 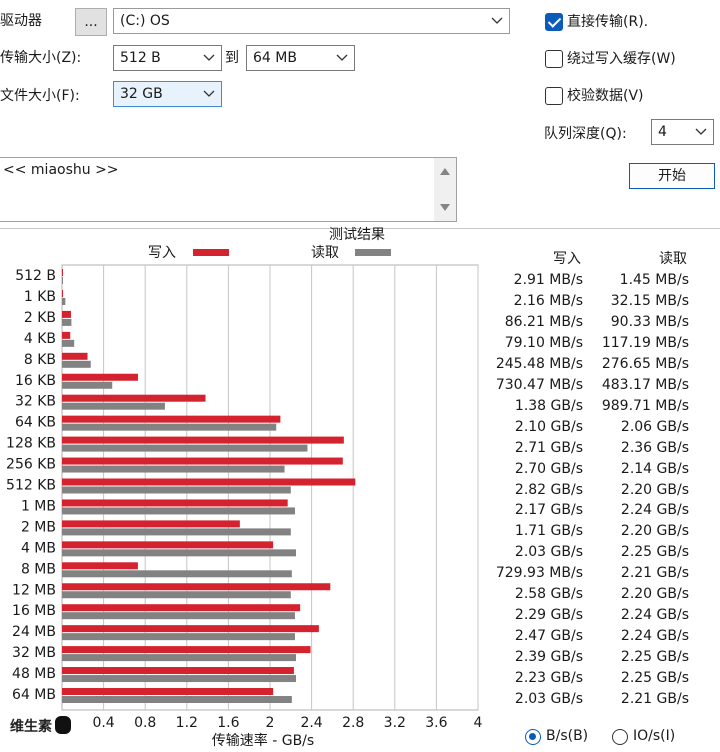 What do you see at coordinates (300, 58) in the screenshot?
I see `transfer-size-to-select: 64 MB` at bounding box center [300, 58].